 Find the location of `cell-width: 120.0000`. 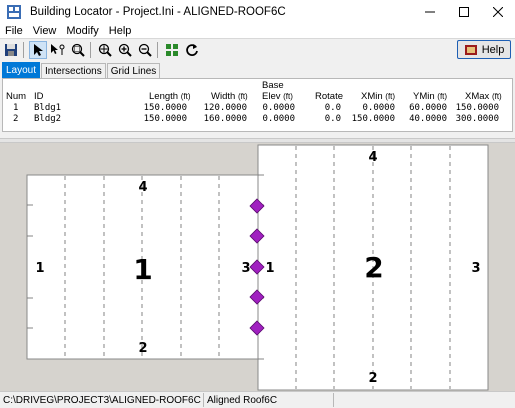

cell-width: 120.0000 is located at coordinates (220, 108).